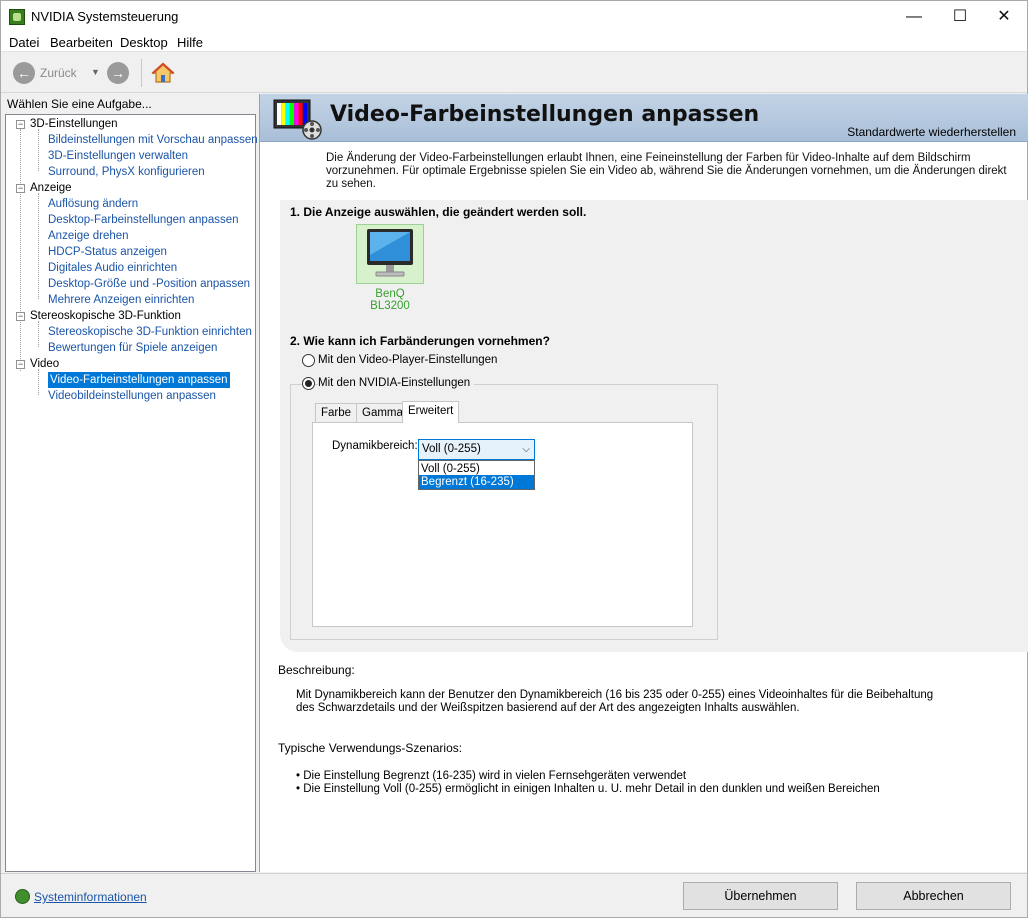  What do you see at coordinates (121, 300) in the screenshot?
I see `tree-item: Mehrere Anzeigen einrichten` at bounding box center [121, 300].